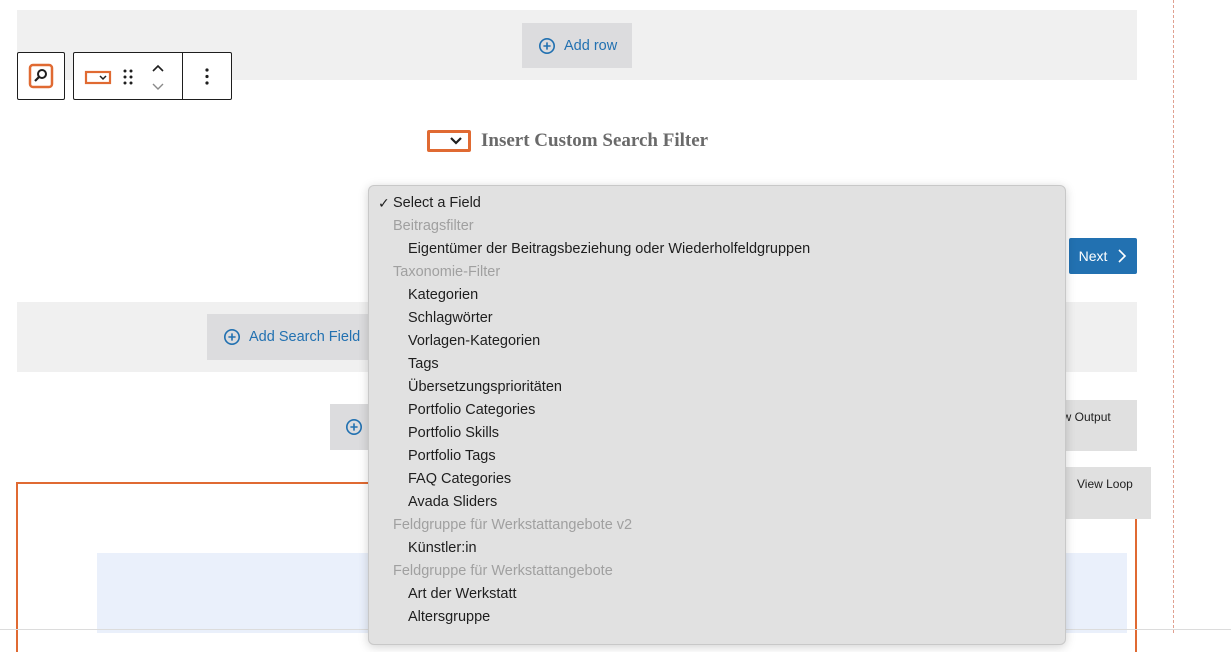 The image size is (1231, 652). What do you see at coordinates (717, 341) in the screenshot?
I see `dropdown-option: Vorlagen-Kategorien` at bounding box center [717, 341].